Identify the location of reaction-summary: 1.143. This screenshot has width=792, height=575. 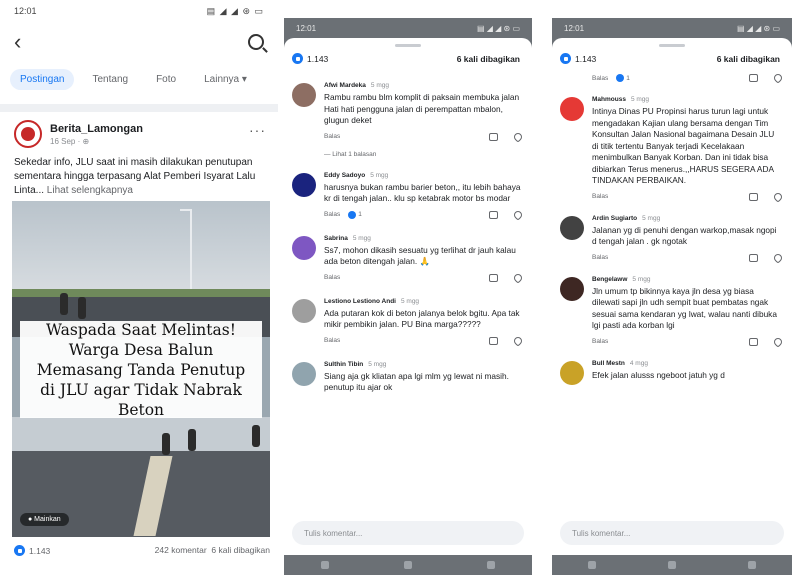
(32, 550).